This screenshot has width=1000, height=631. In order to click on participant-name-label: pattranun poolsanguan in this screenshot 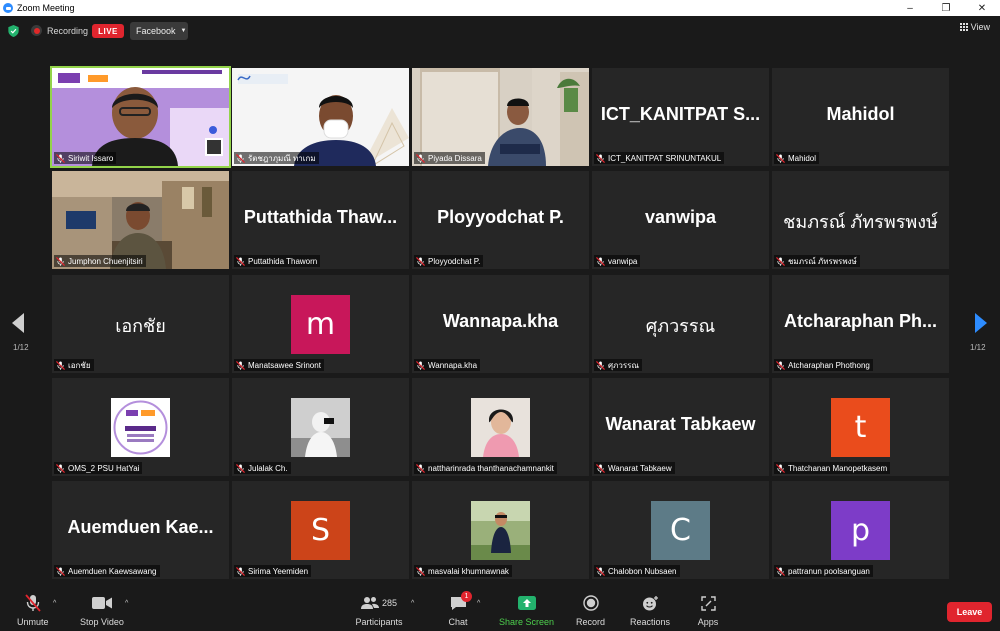, I will do `click(823, 571)`.